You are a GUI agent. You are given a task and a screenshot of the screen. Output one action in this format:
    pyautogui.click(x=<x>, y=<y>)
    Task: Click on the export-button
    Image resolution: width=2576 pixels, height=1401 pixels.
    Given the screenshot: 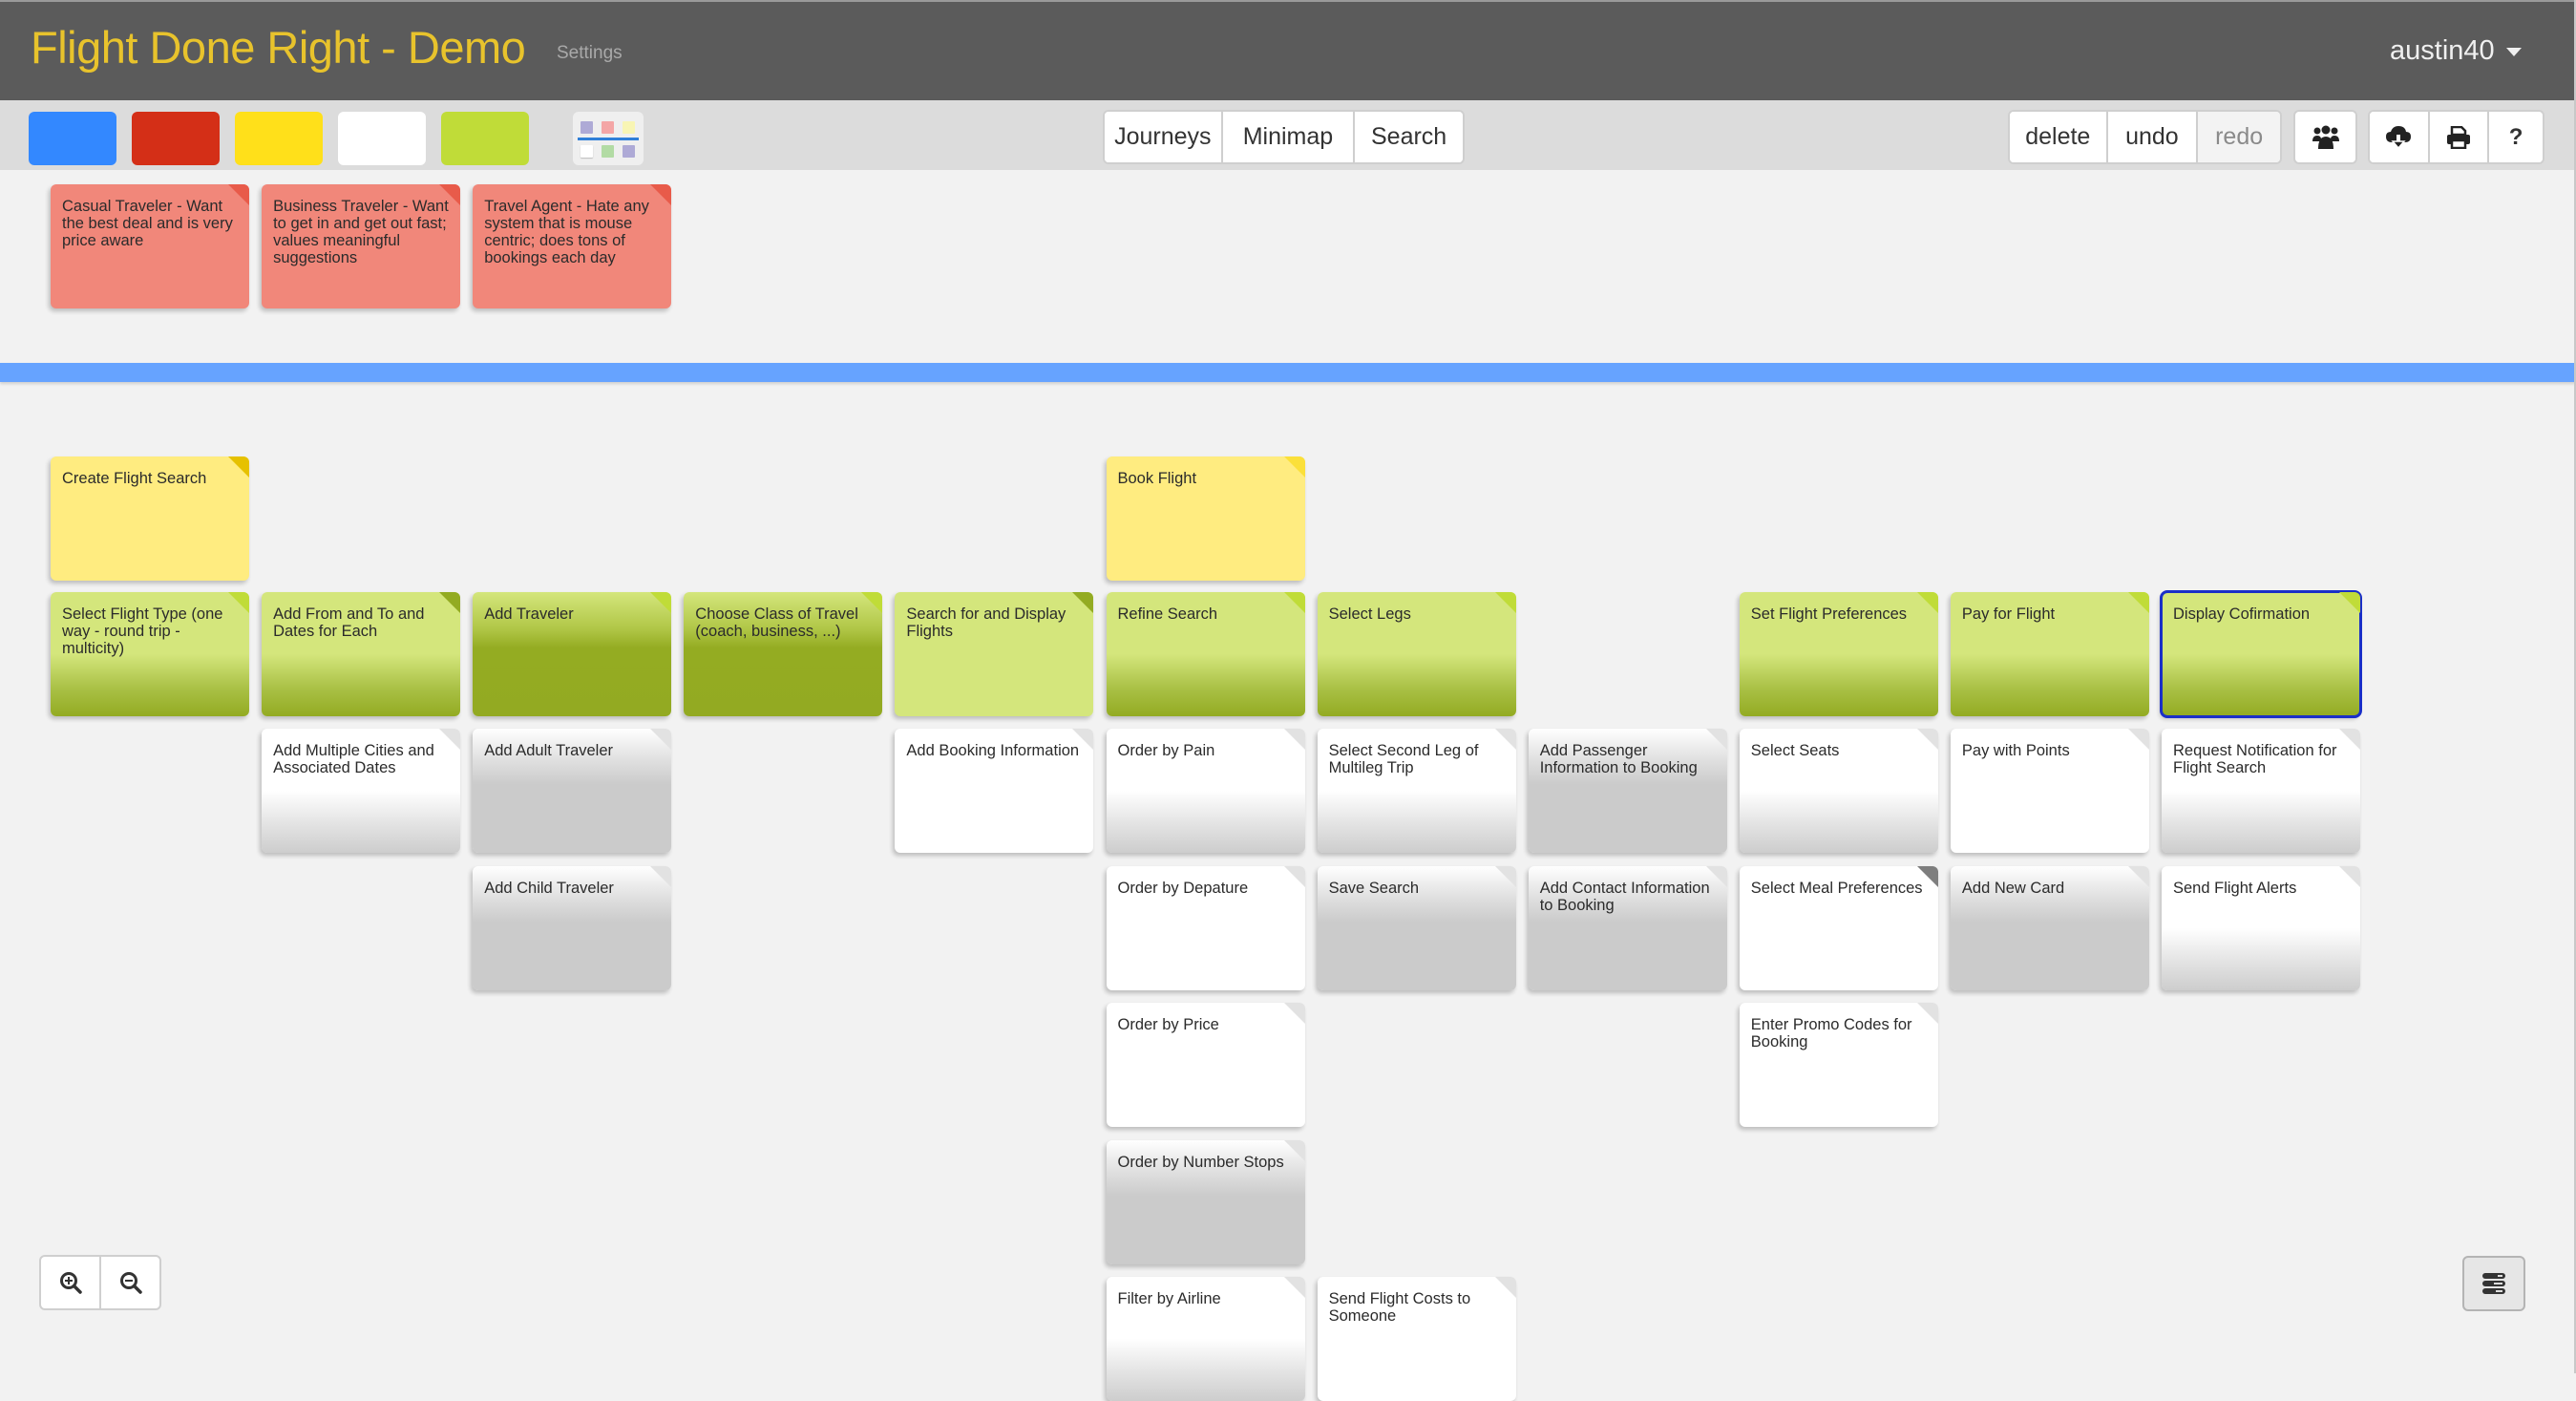 What is the action you would take?
    pyautogui.click(x=2400, y=137)
    